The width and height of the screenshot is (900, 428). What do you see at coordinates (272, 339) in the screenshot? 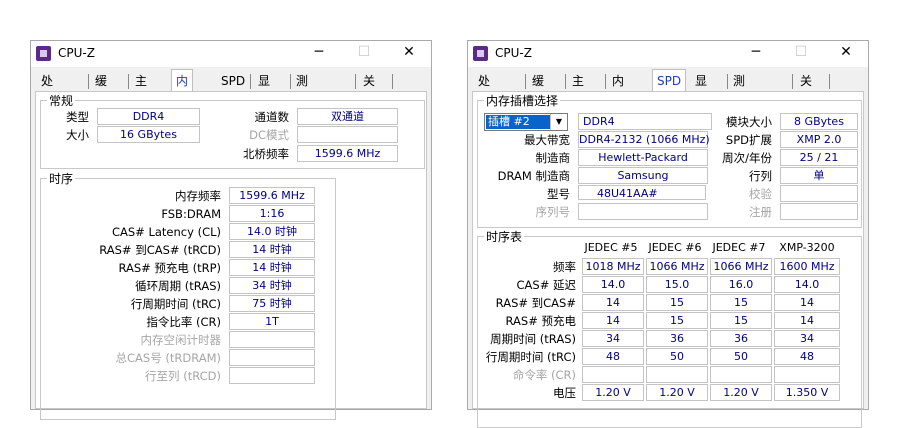
I see `idle-timer-value` at bounding box center [272, 339].